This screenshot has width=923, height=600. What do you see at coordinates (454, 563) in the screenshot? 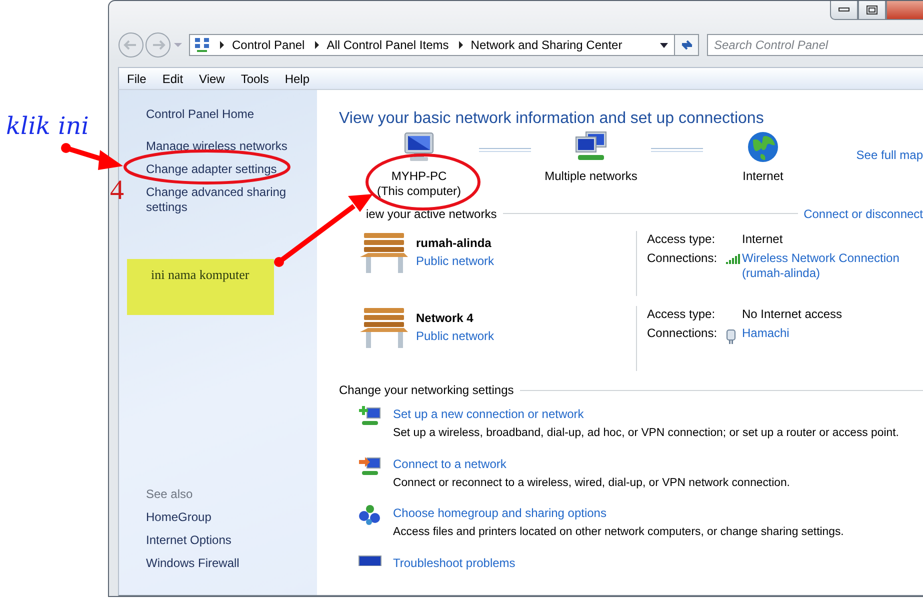
I see `task-link: Troubleshoot problems` at bounding box center [454, 563].